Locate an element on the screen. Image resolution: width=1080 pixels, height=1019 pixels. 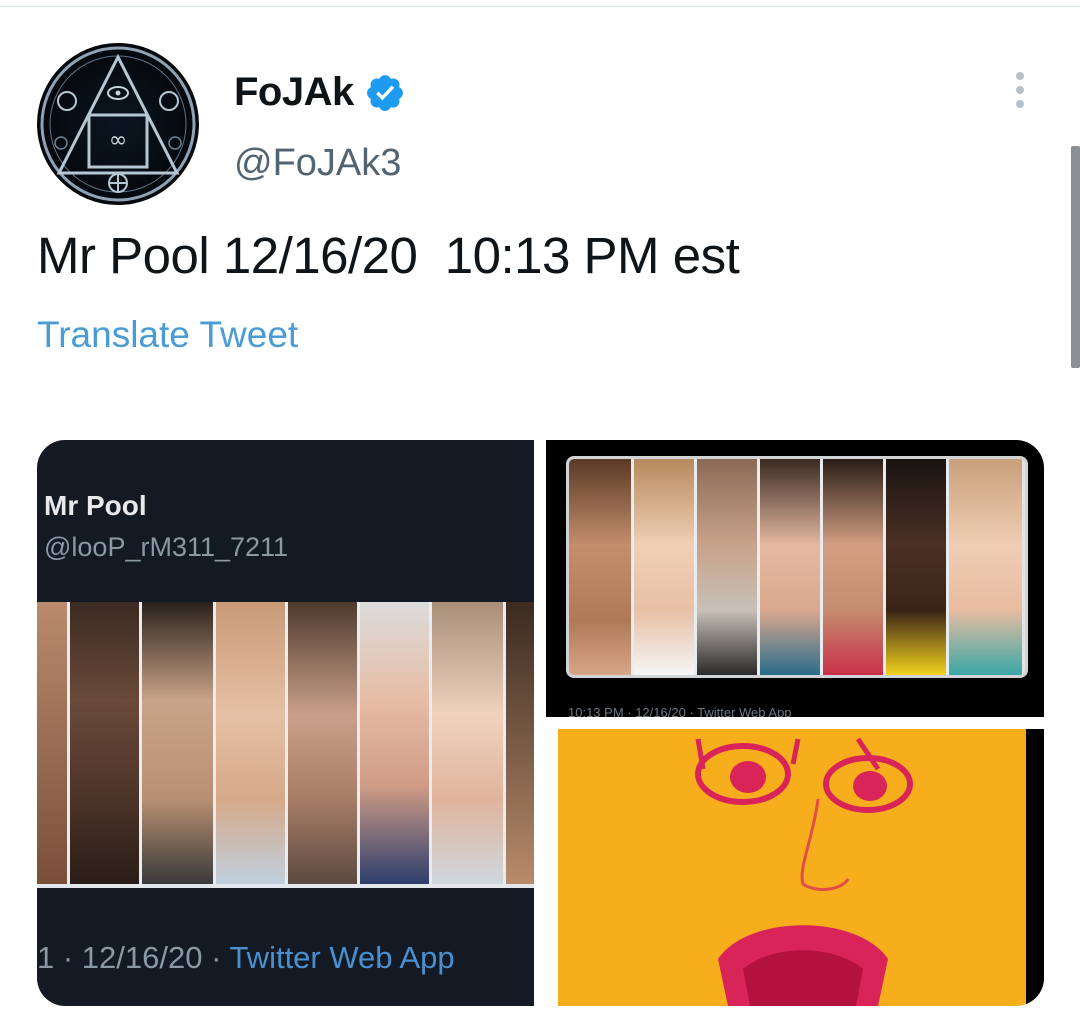
author-avatar: ∞ is located at coordinates (118, 124).